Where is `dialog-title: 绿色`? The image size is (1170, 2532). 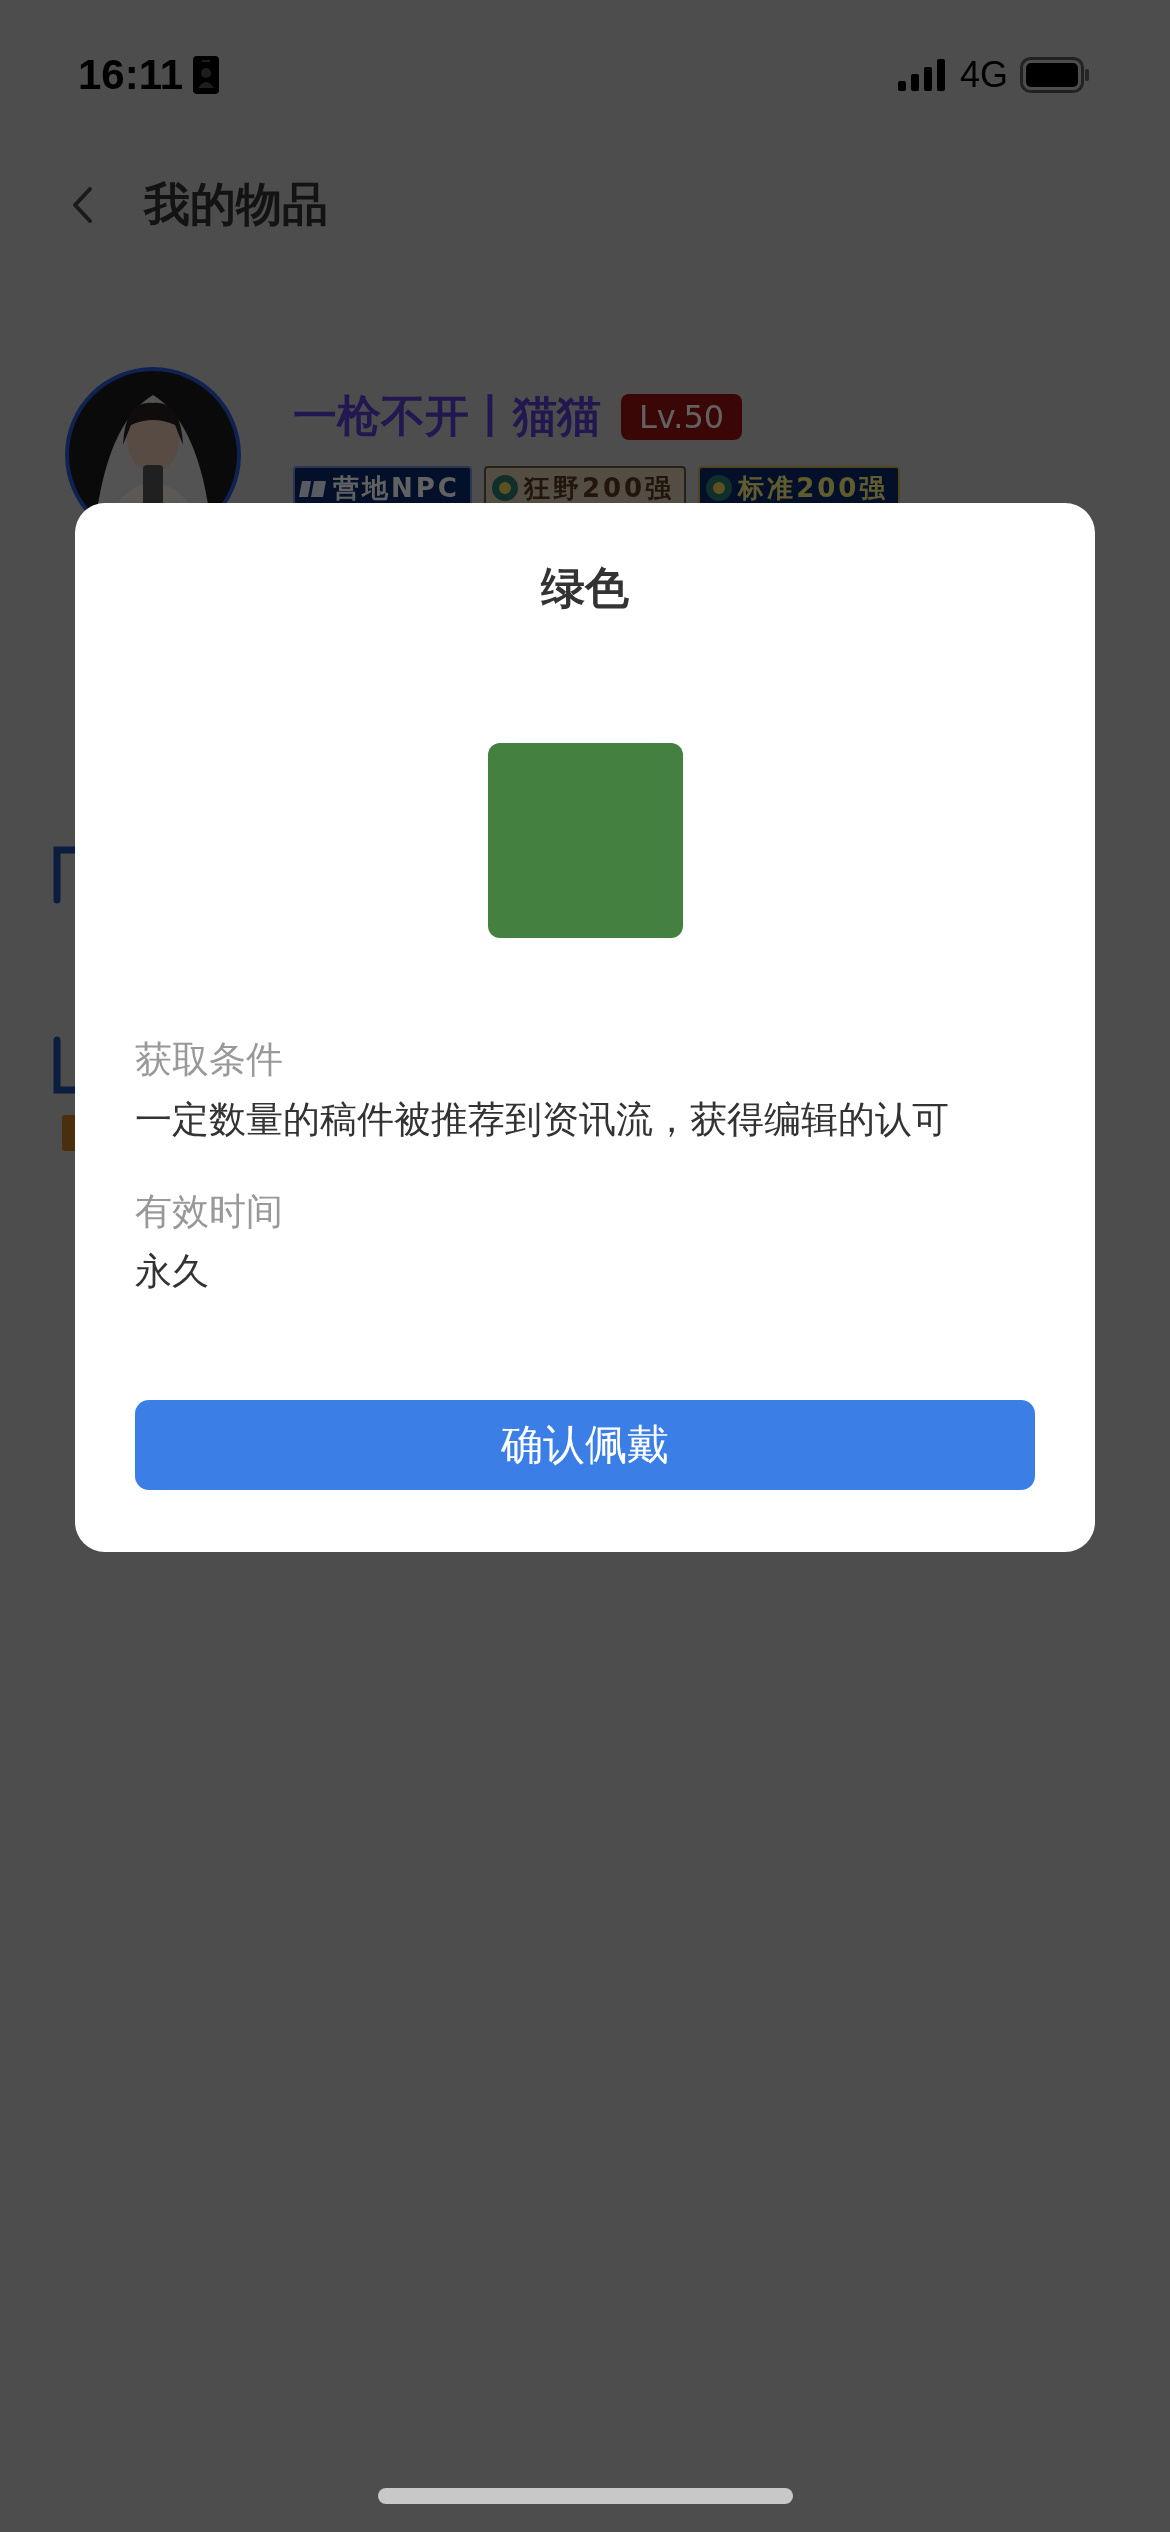
dialog-title: 绿色 is located at coordinates (585, 588).